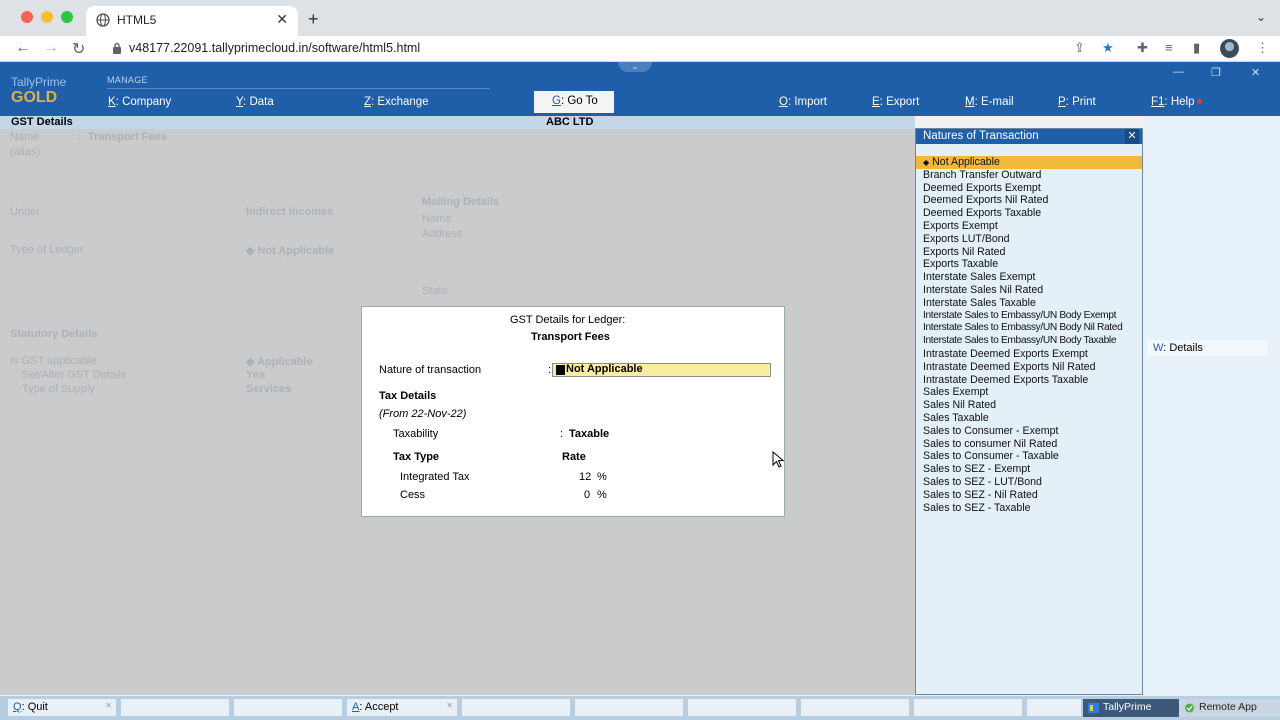  I want to click on taxability-value: Taxable, so click(589, 434).